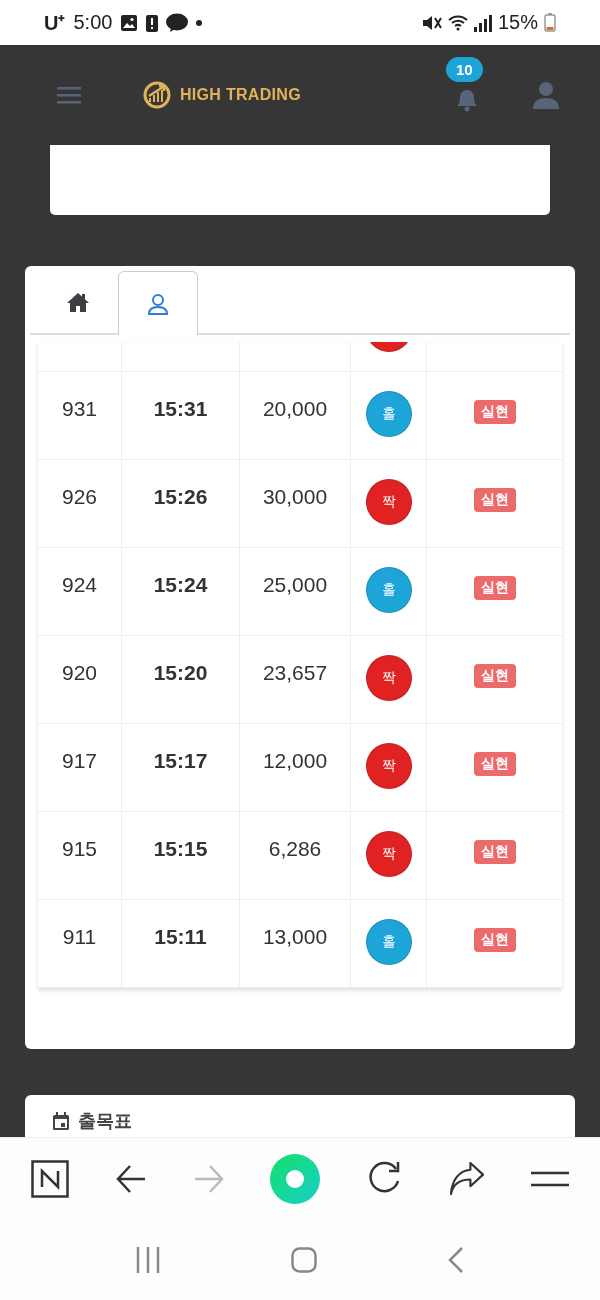 This screenshot has width=600, height=1300. I want to click on carrier-label: U⁺, so click(55, 23).